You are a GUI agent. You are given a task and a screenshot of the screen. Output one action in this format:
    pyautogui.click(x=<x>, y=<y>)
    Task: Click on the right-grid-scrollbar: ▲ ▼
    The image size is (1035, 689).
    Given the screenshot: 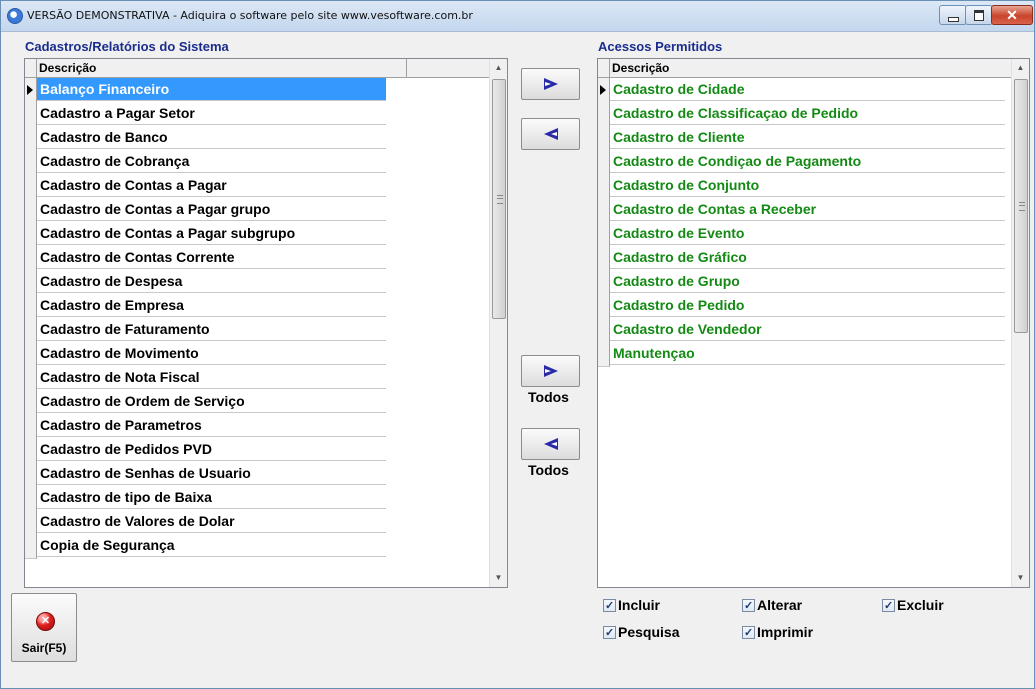 What is the action you would take?
    pyautogui.click(x=1020, y=323)
    